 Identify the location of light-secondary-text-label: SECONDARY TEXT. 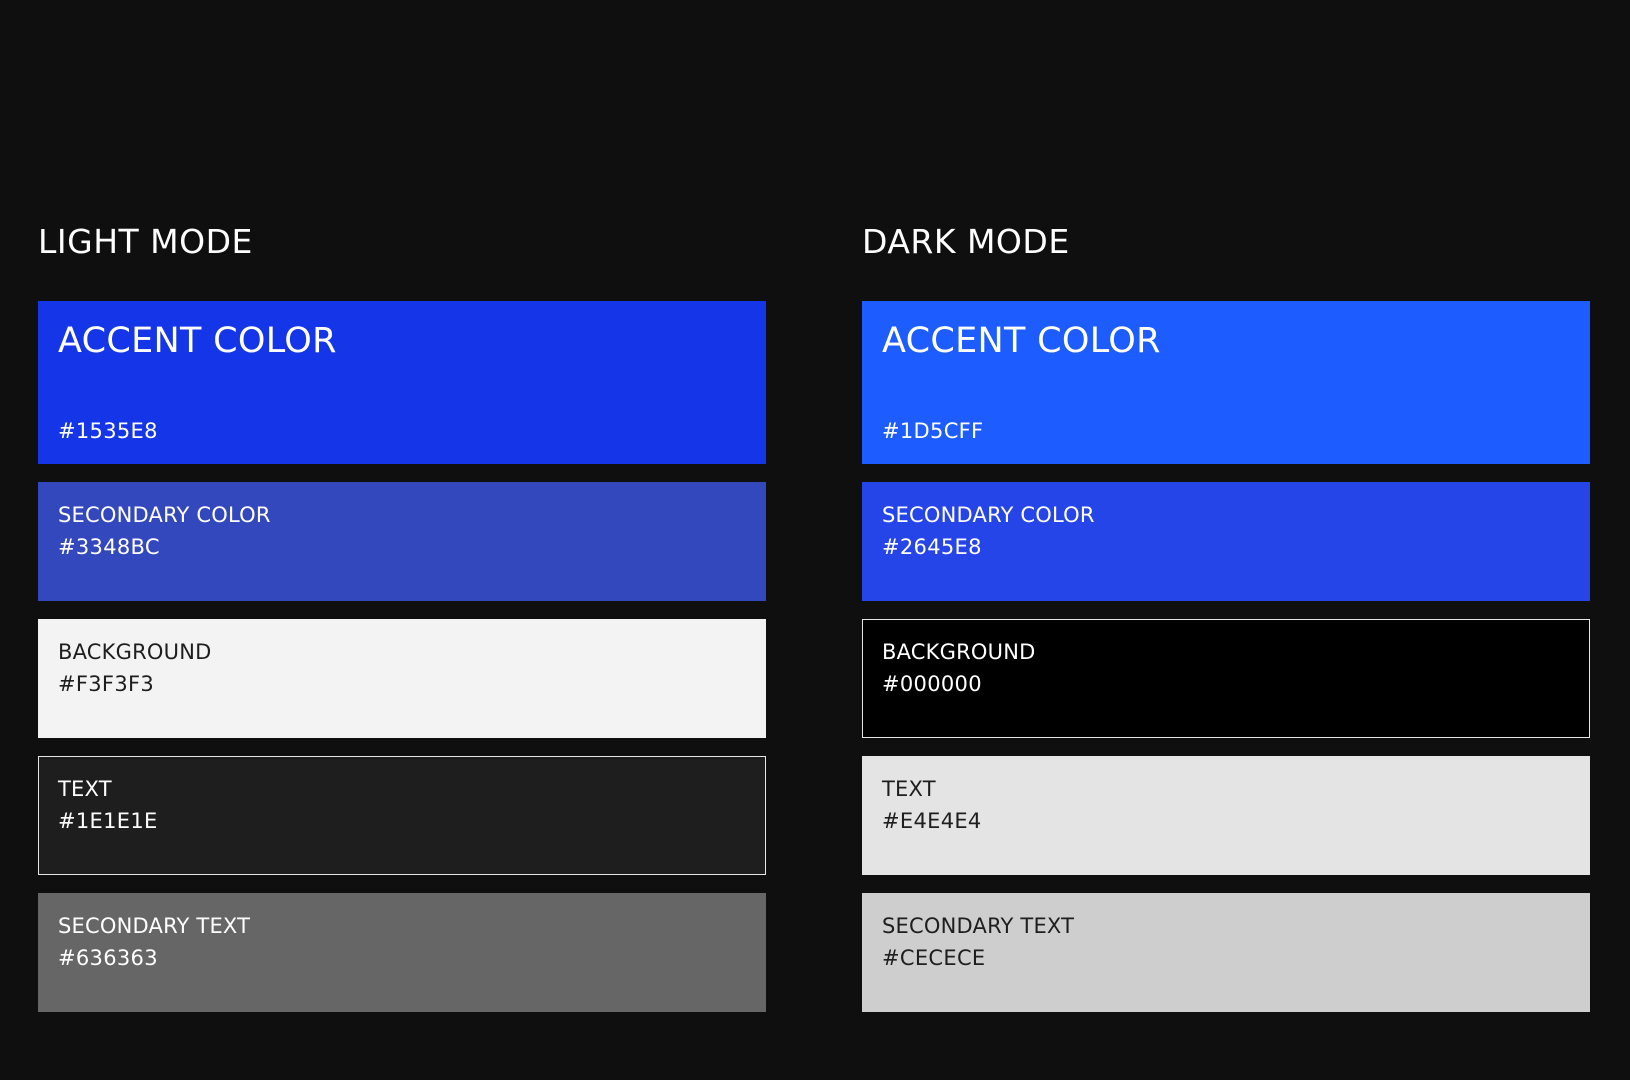
(154, 926).